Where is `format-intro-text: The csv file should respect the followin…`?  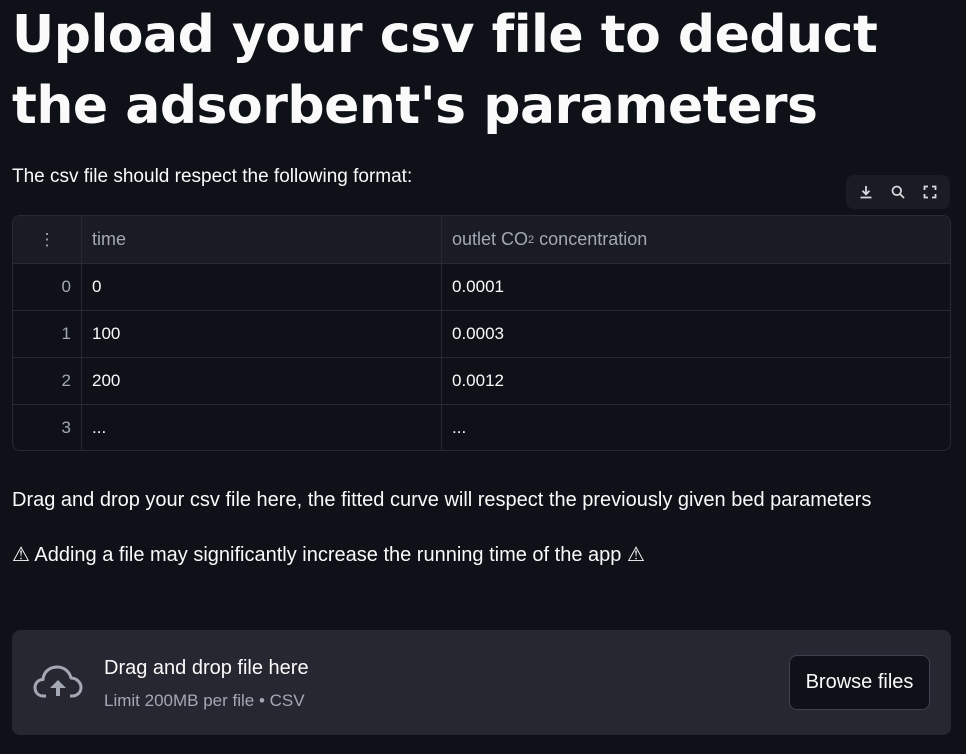
format-intro-text: The csv file should respect the followin… is located at coordinates (212, 176).